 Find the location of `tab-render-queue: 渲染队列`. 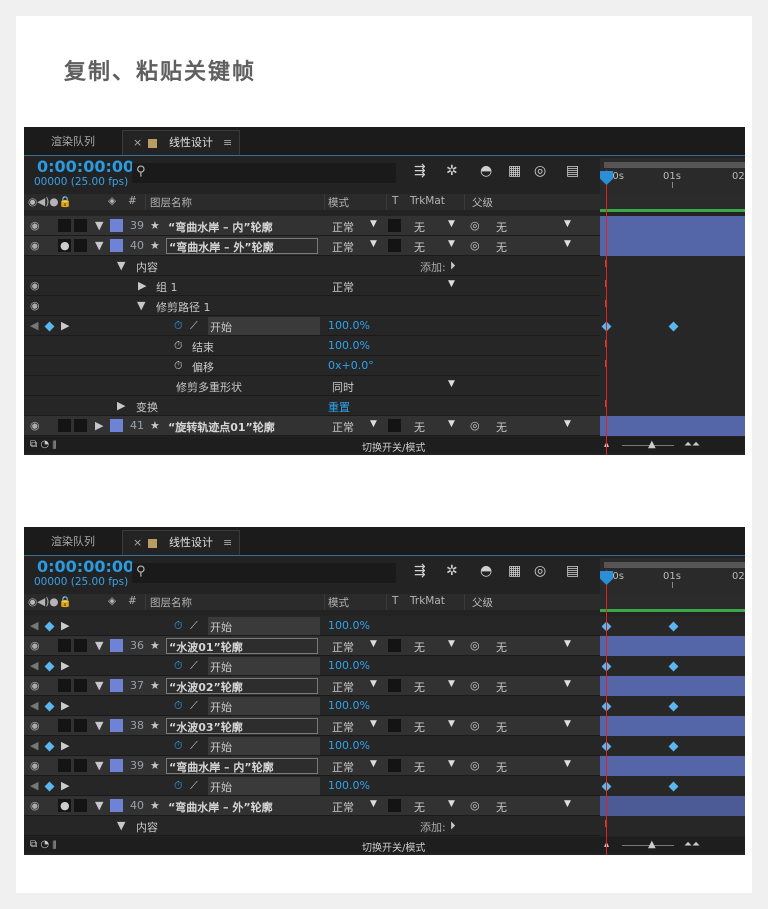

tab-render-queue: 渲染队列 is located at coordinates (73, 542).